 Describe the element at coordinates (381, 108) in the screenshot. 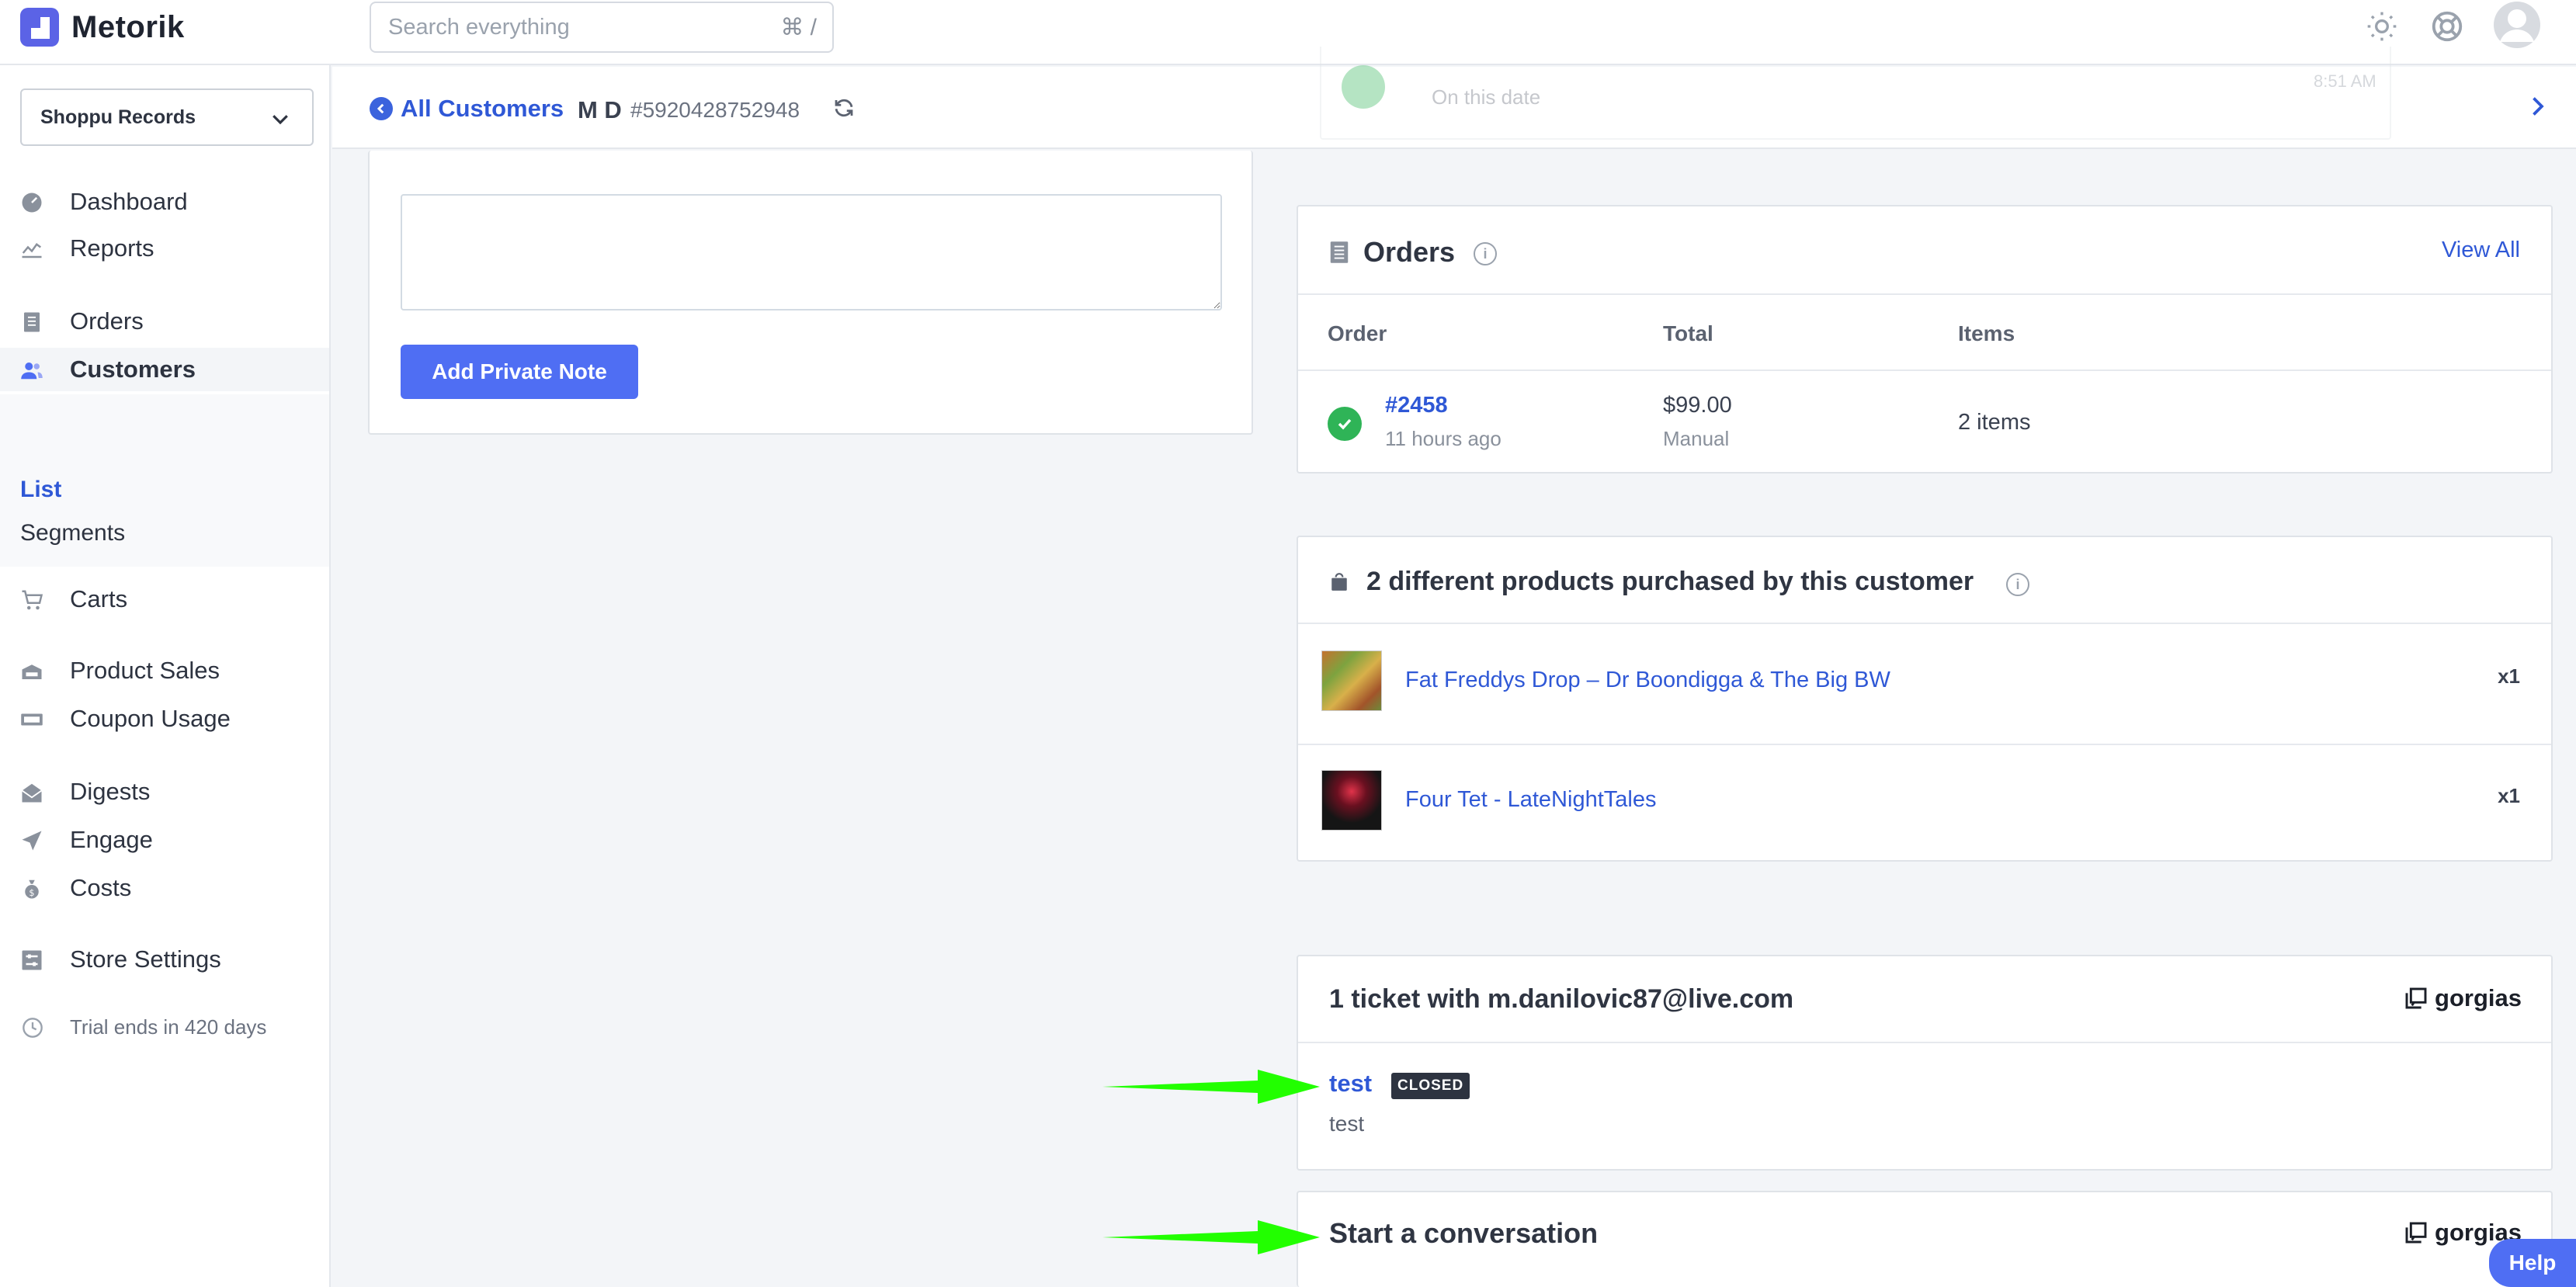

I see `chevron-left-icon` at that location.